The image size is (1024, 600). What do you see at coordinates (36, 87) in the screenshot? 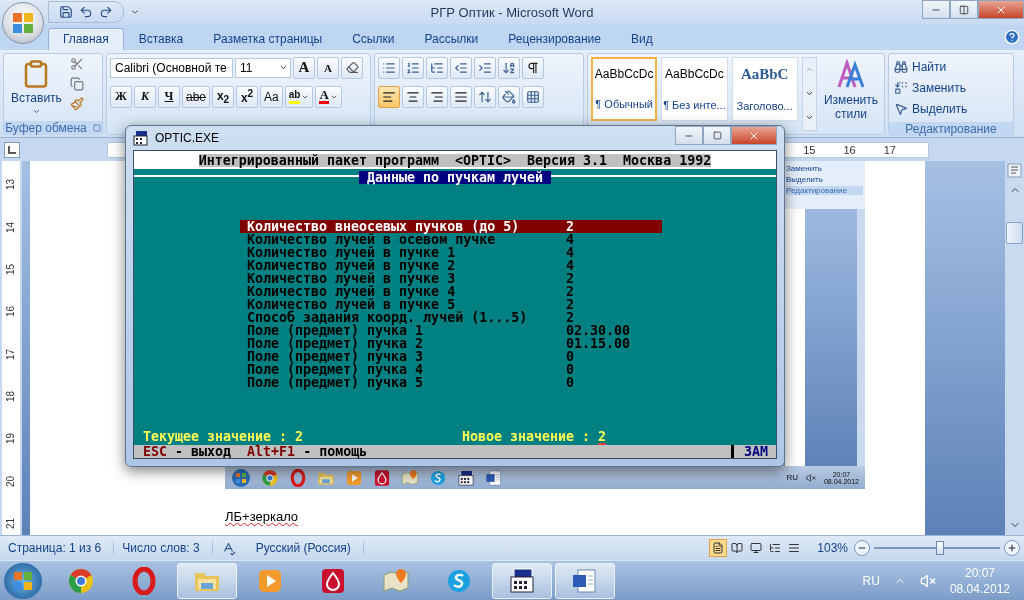
I see `paste-button: Вставить` at bounding box center [36, 87].